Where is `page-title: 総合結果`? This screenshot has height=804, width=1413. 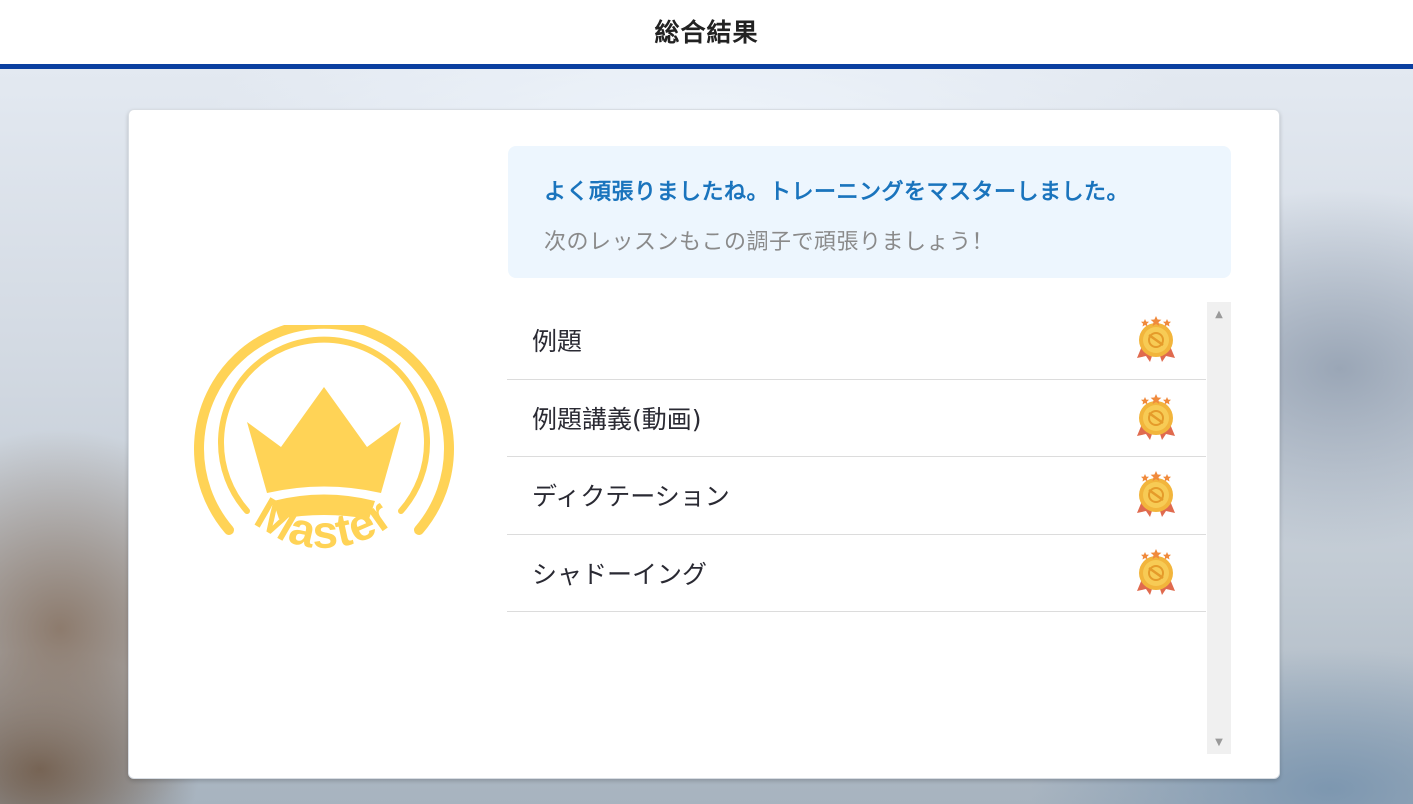 page-title: 総合結果 is located at coordinates (706, 32).